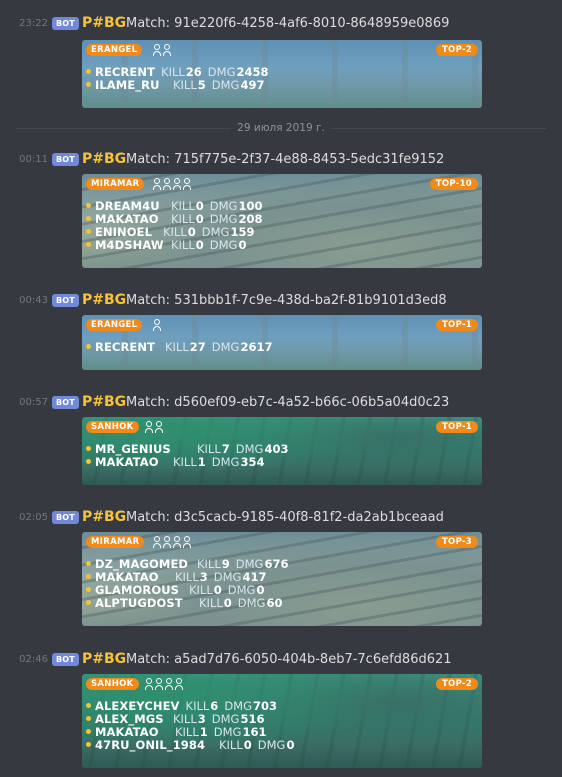  I want to click on timestamp: 00:11, so click(33, 159).